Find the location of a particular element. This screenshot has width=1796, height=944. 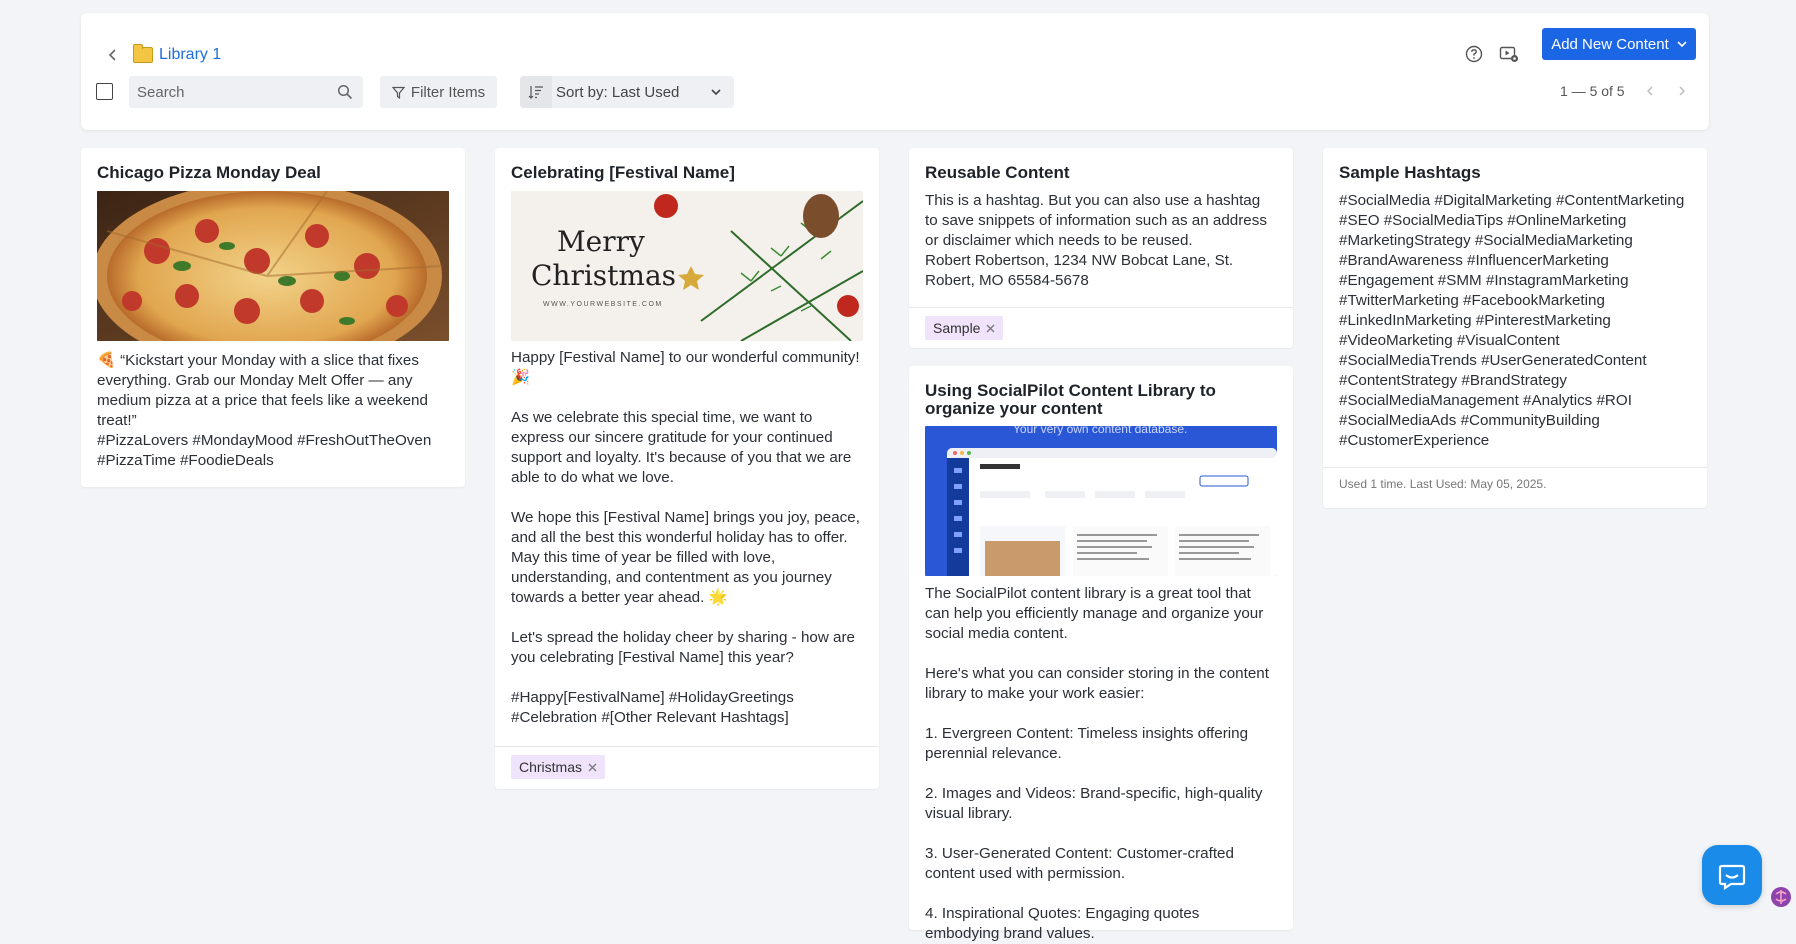

pagination-range: 1 — 5 of 5 is located at coordinates (1592, 91).